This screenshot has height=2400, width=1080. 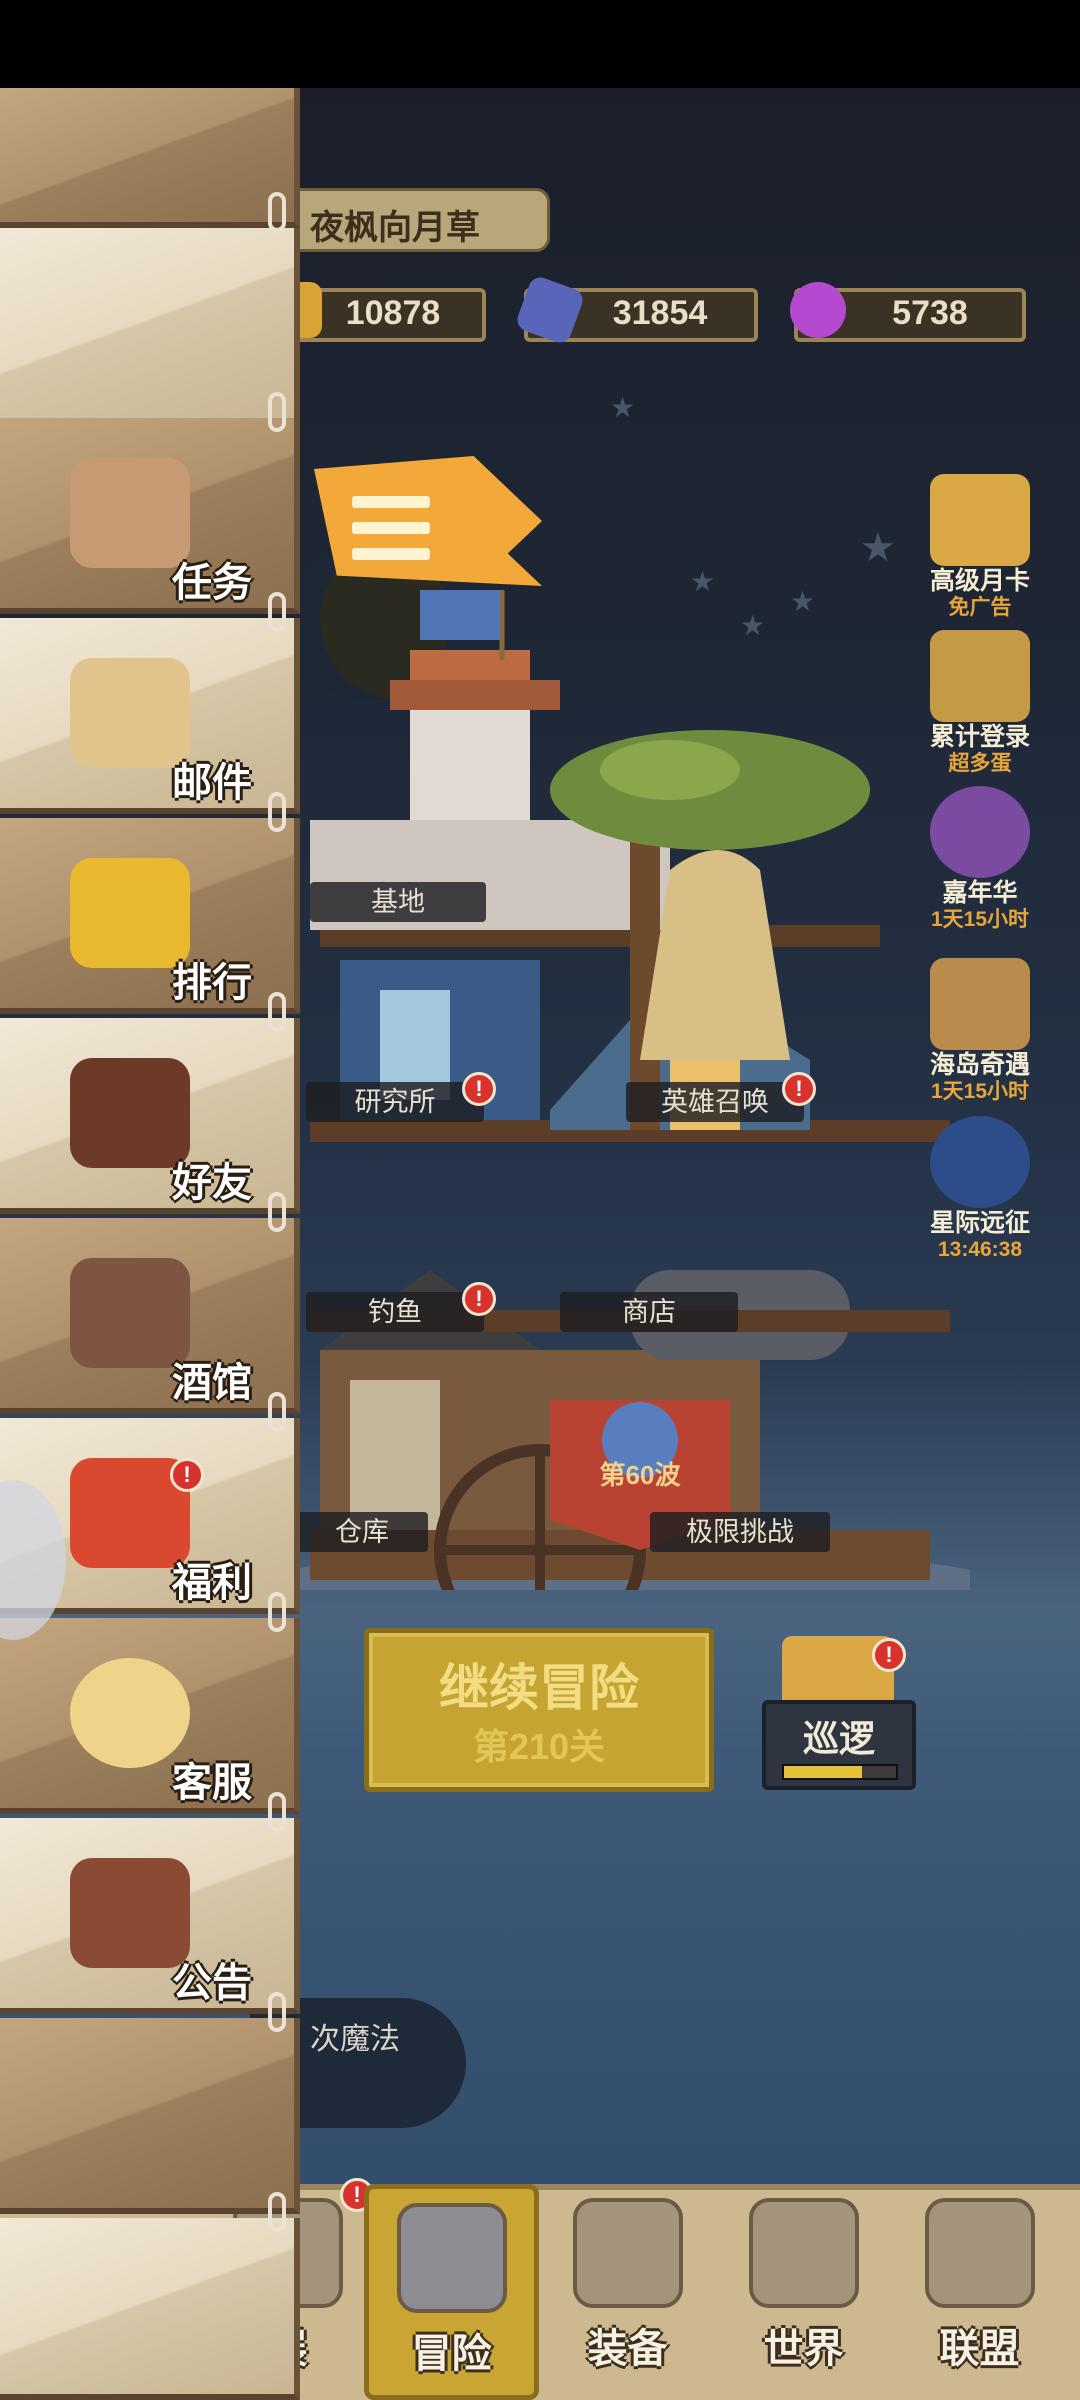 What do you see at coordinates (980, 607) in the screenshot?
I see `event-subtitle: 免广告` at bounding box center [980, 607].